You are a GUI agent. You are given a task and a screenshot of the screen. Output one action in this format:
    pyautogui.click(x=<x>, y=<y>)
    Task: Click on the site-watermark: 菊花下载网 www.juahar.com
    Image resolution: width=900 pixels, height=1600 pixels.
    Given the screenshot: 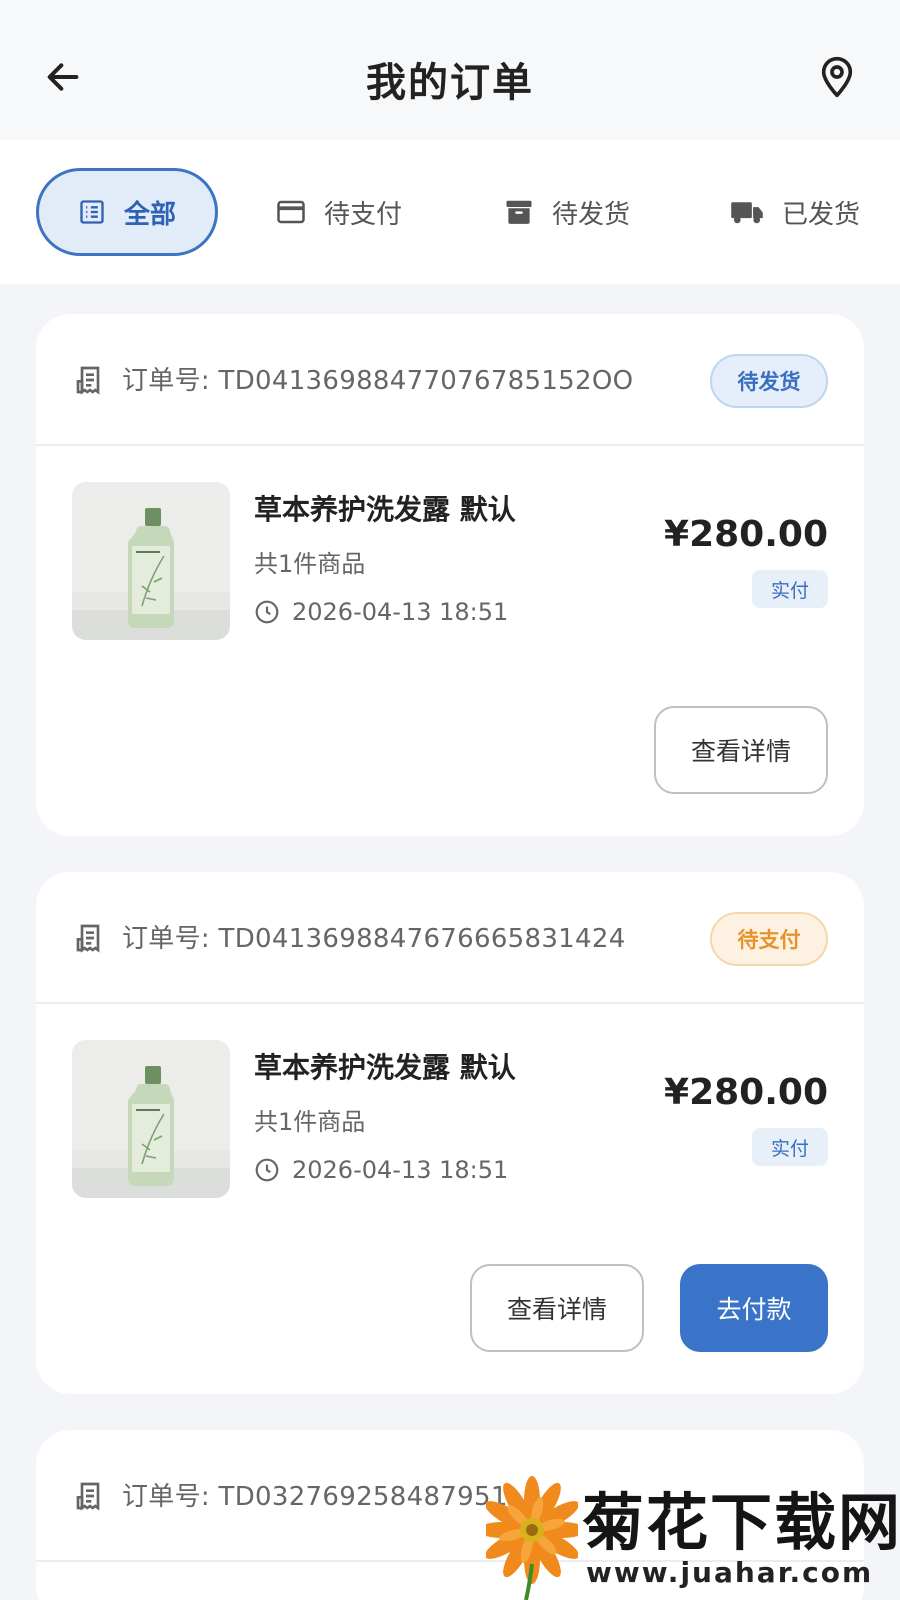 What is the action you would take?
    pyautogui.click(x=693, y=1533)
    